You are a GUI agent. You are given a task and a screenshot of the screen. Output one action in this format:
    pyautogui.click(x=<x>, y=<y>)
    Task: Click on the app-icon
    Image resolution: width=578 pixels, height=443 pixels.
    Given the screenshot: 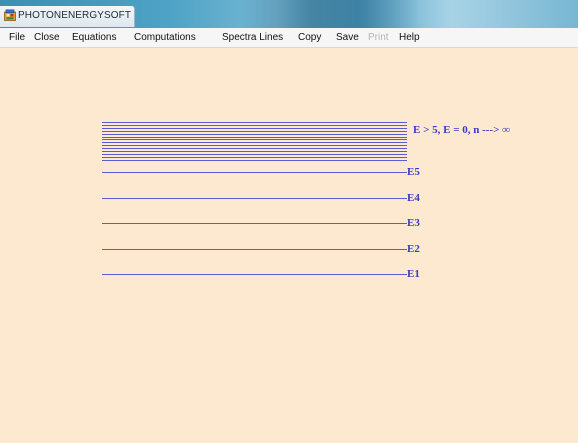 What is the action you would take?
    pyautogui.click(x=10, y=15)
    